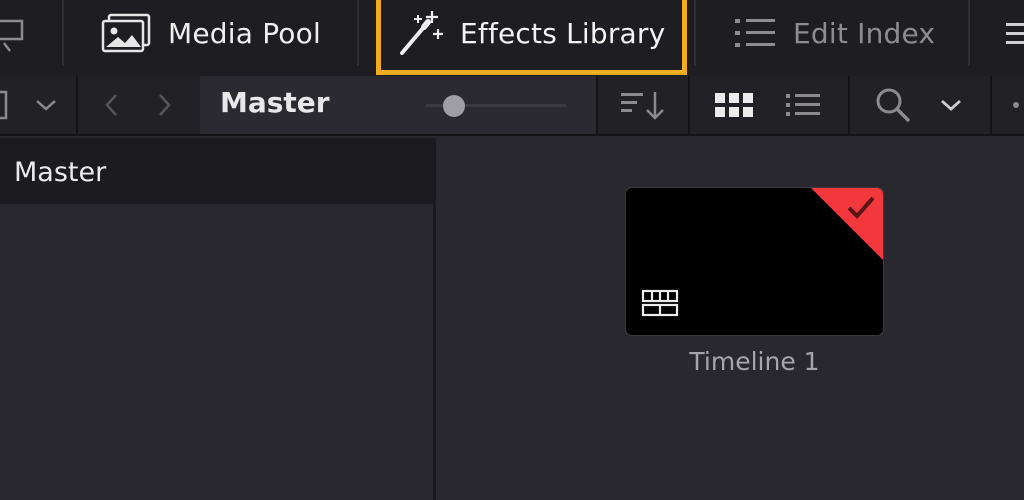 The height and width of the screenshot is (500, 1024). I want to click on edit-index-icon, so click(755, 33).